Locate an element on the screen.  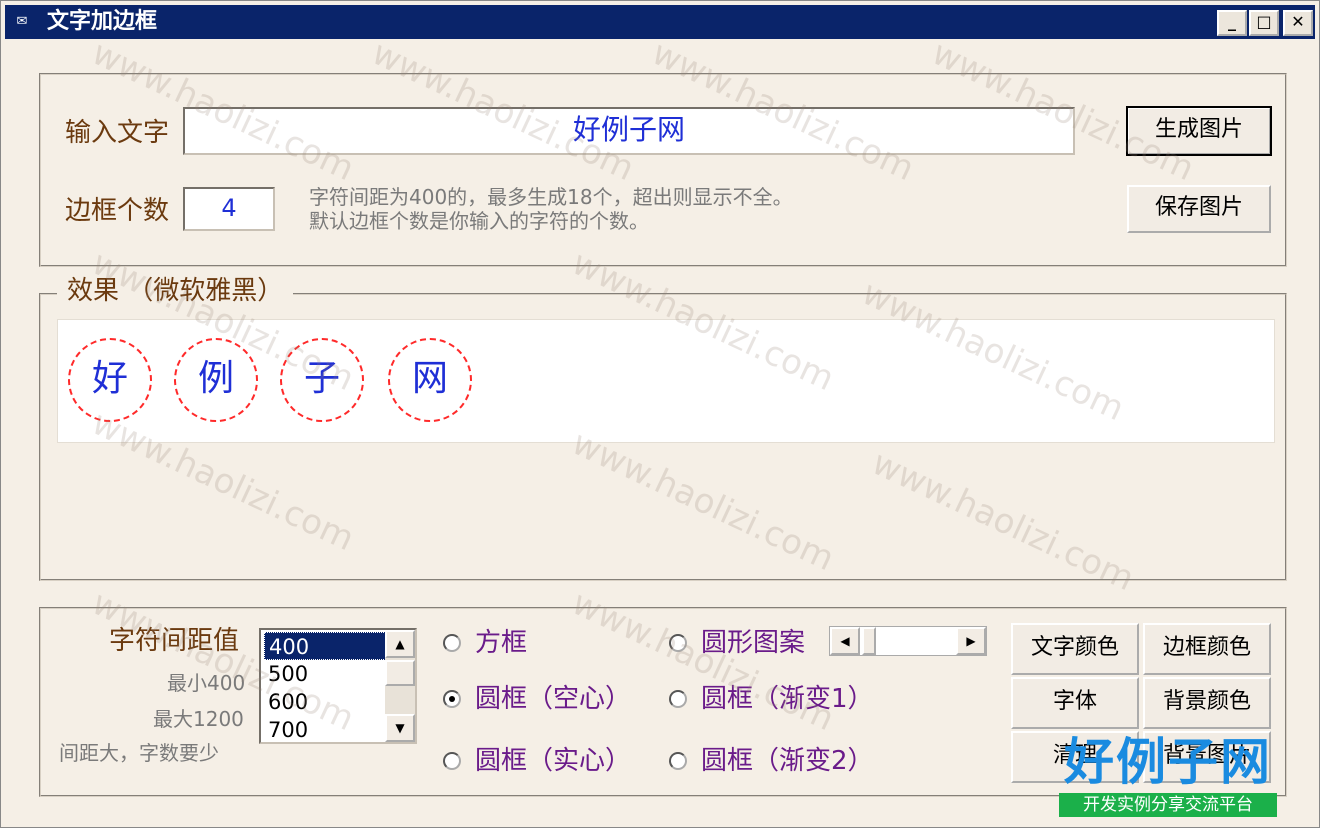
input-text-label: 输入文字 is located at coordinates (117, 133).